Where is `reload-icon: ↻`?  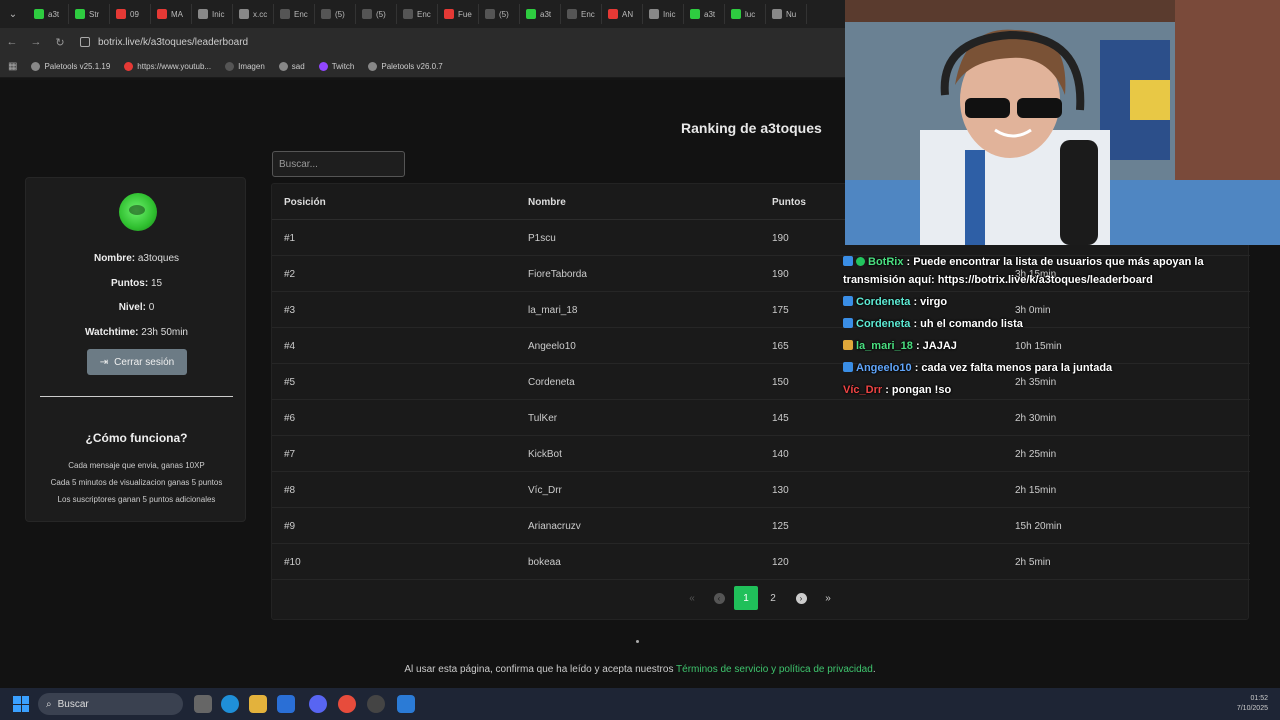 reload-icon: ↻ is located at coordinates (60, 42).